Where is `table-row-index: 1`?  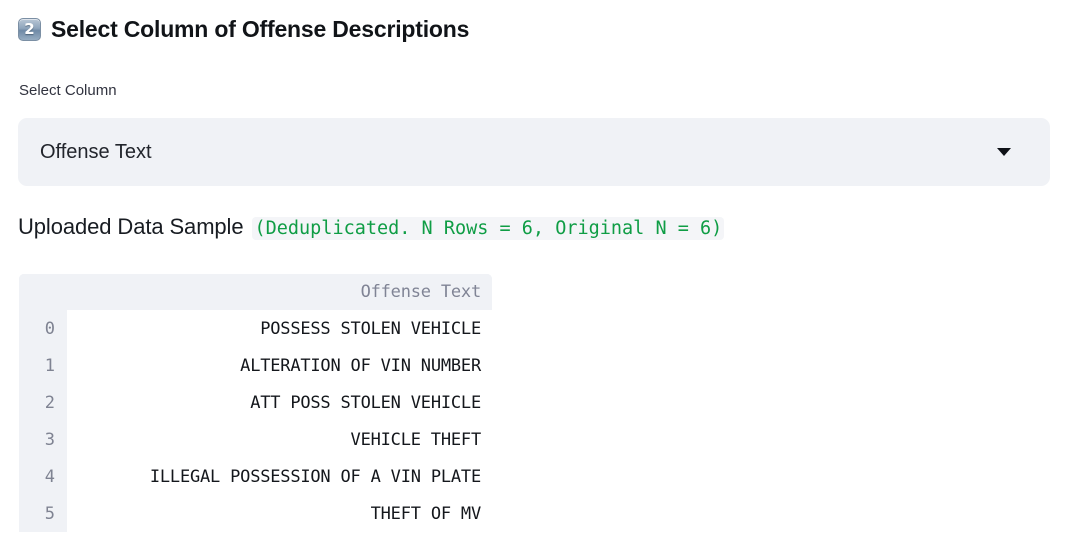 table-row-index: 1 is located at coordinates (43, 365).